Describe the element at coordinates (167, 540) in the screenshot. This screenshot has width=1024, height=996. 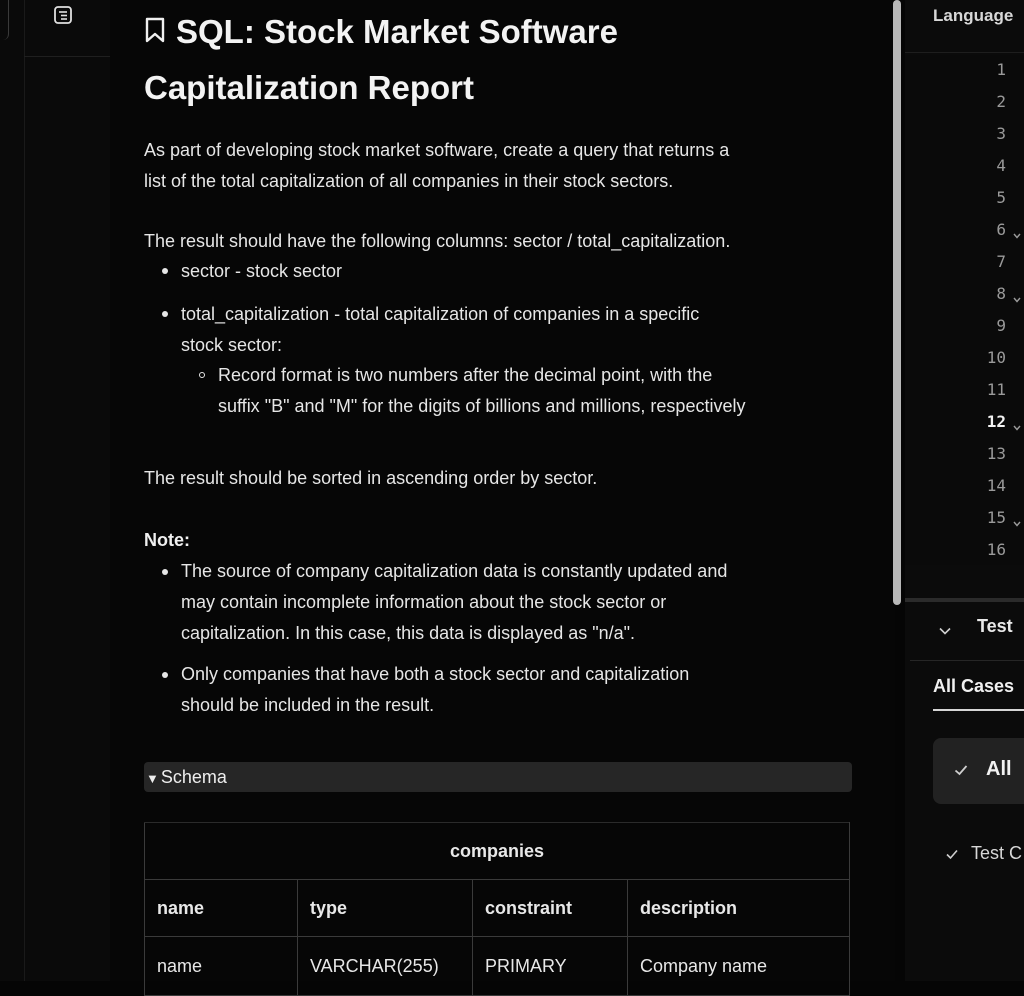
I see `note-label: Note:` at that location.